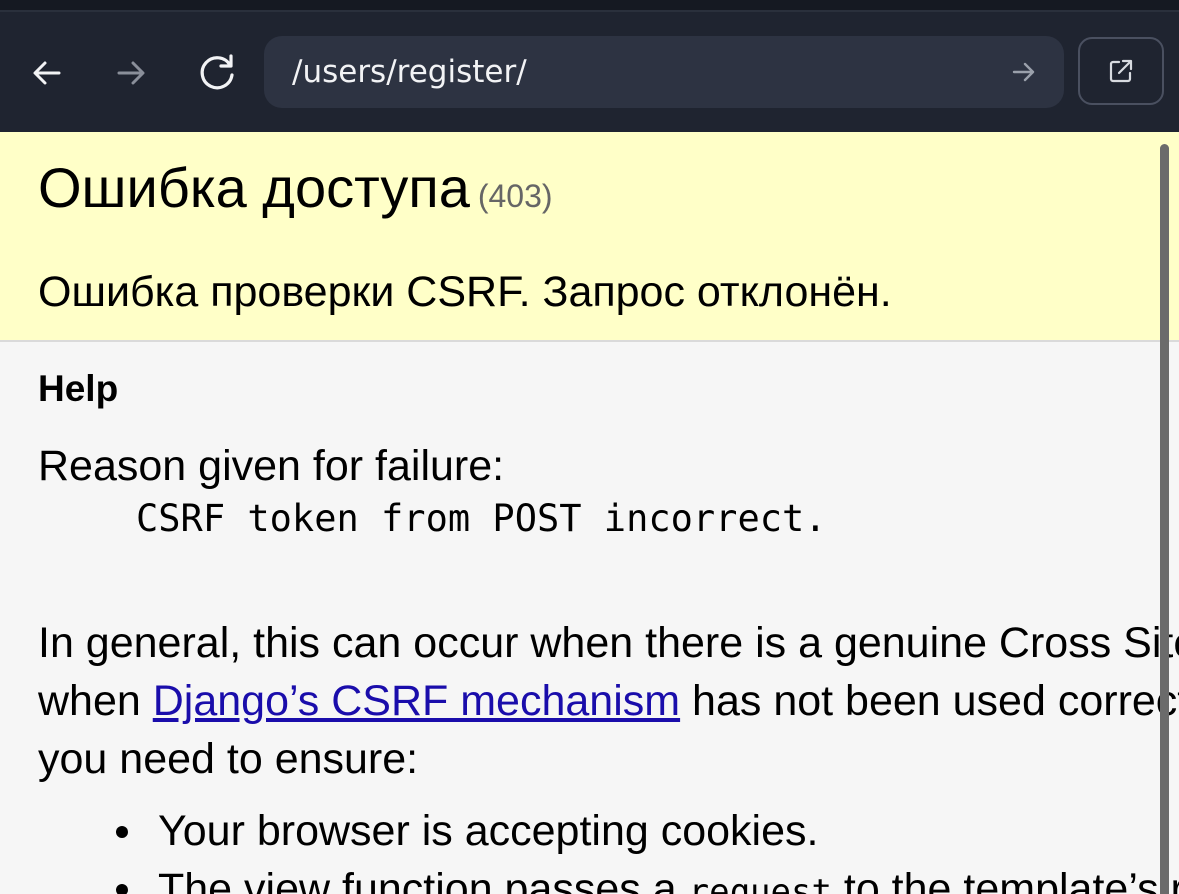 Image resolution: width=1179 pixels, height=894 pixels. Describe the element at coordinates (1011, 879) in the screenshot. I see `list-item-text: to the template’s render method.` at that location.